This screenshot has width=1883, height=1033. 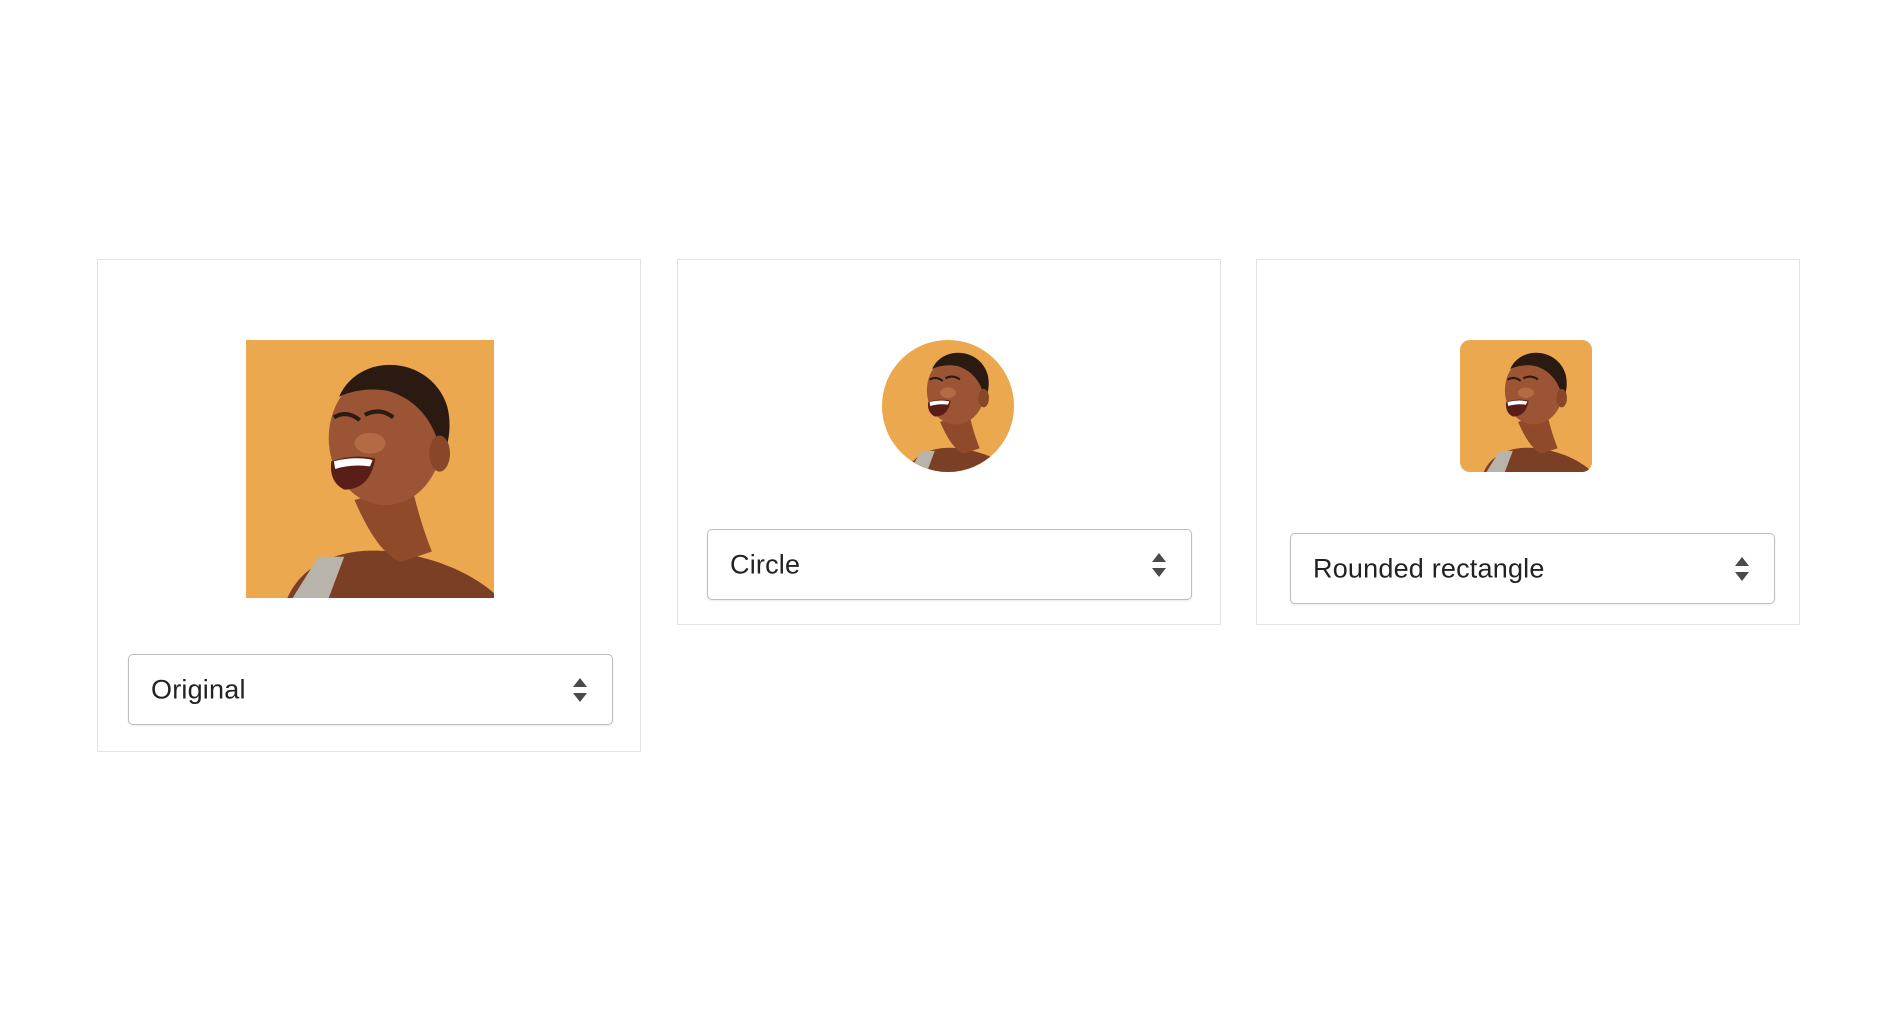 What do you see at coordinates (198, 689) in the screenshot?
I see `shape-select-value: Original` at bounding box center [198, 689].